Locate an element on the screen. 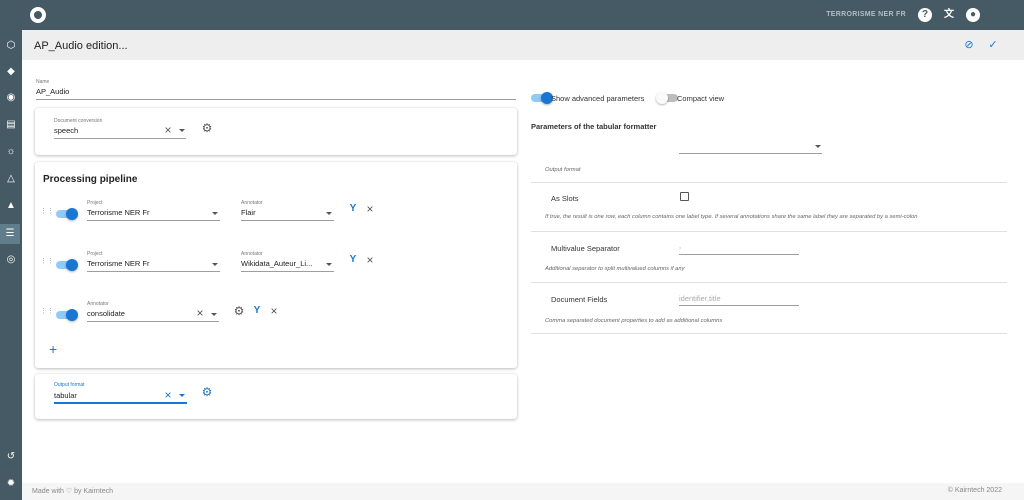  as-slots-checkbox is located at coordinates (684, 196).